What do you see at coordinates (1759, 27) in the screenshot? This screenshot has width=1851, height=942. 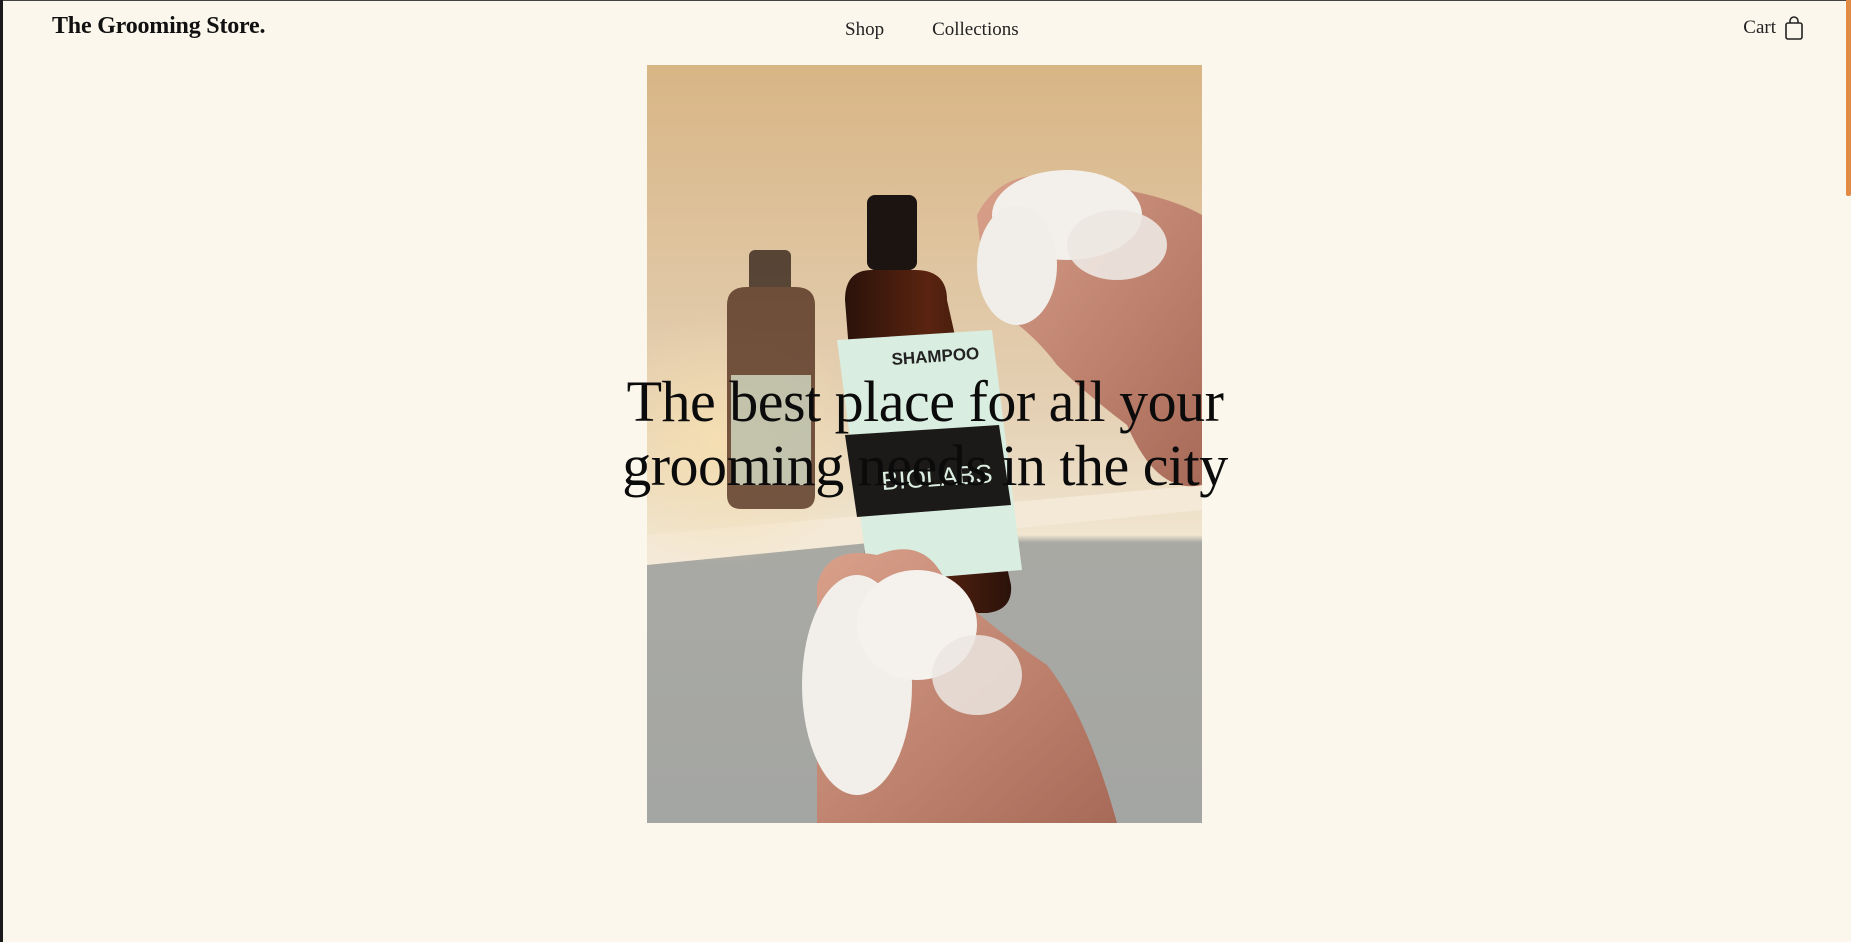 I see `cart-label: Cart` at bounding box center [1759, 27].